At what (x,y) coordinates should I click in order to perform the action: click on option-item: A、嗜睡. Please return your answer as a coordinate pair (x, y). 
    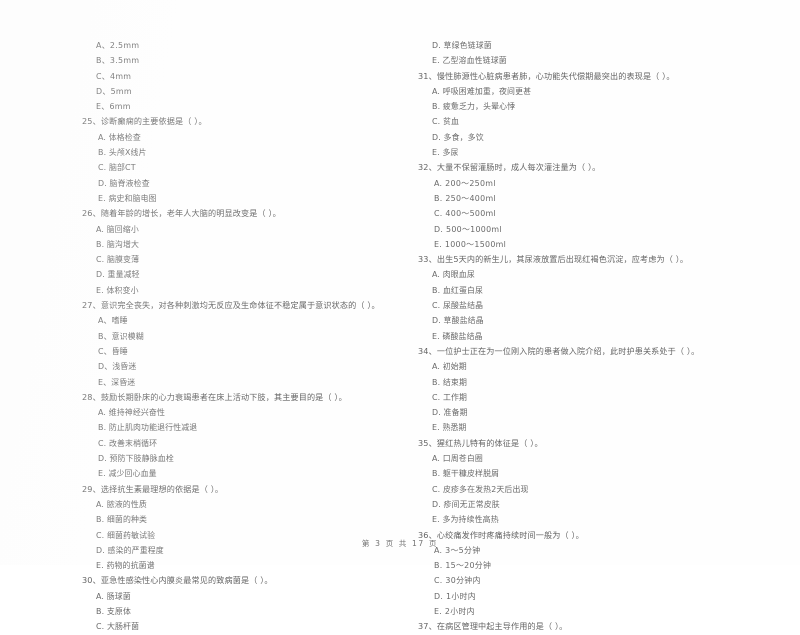
    Looking at the image, I should click on (113, 321).